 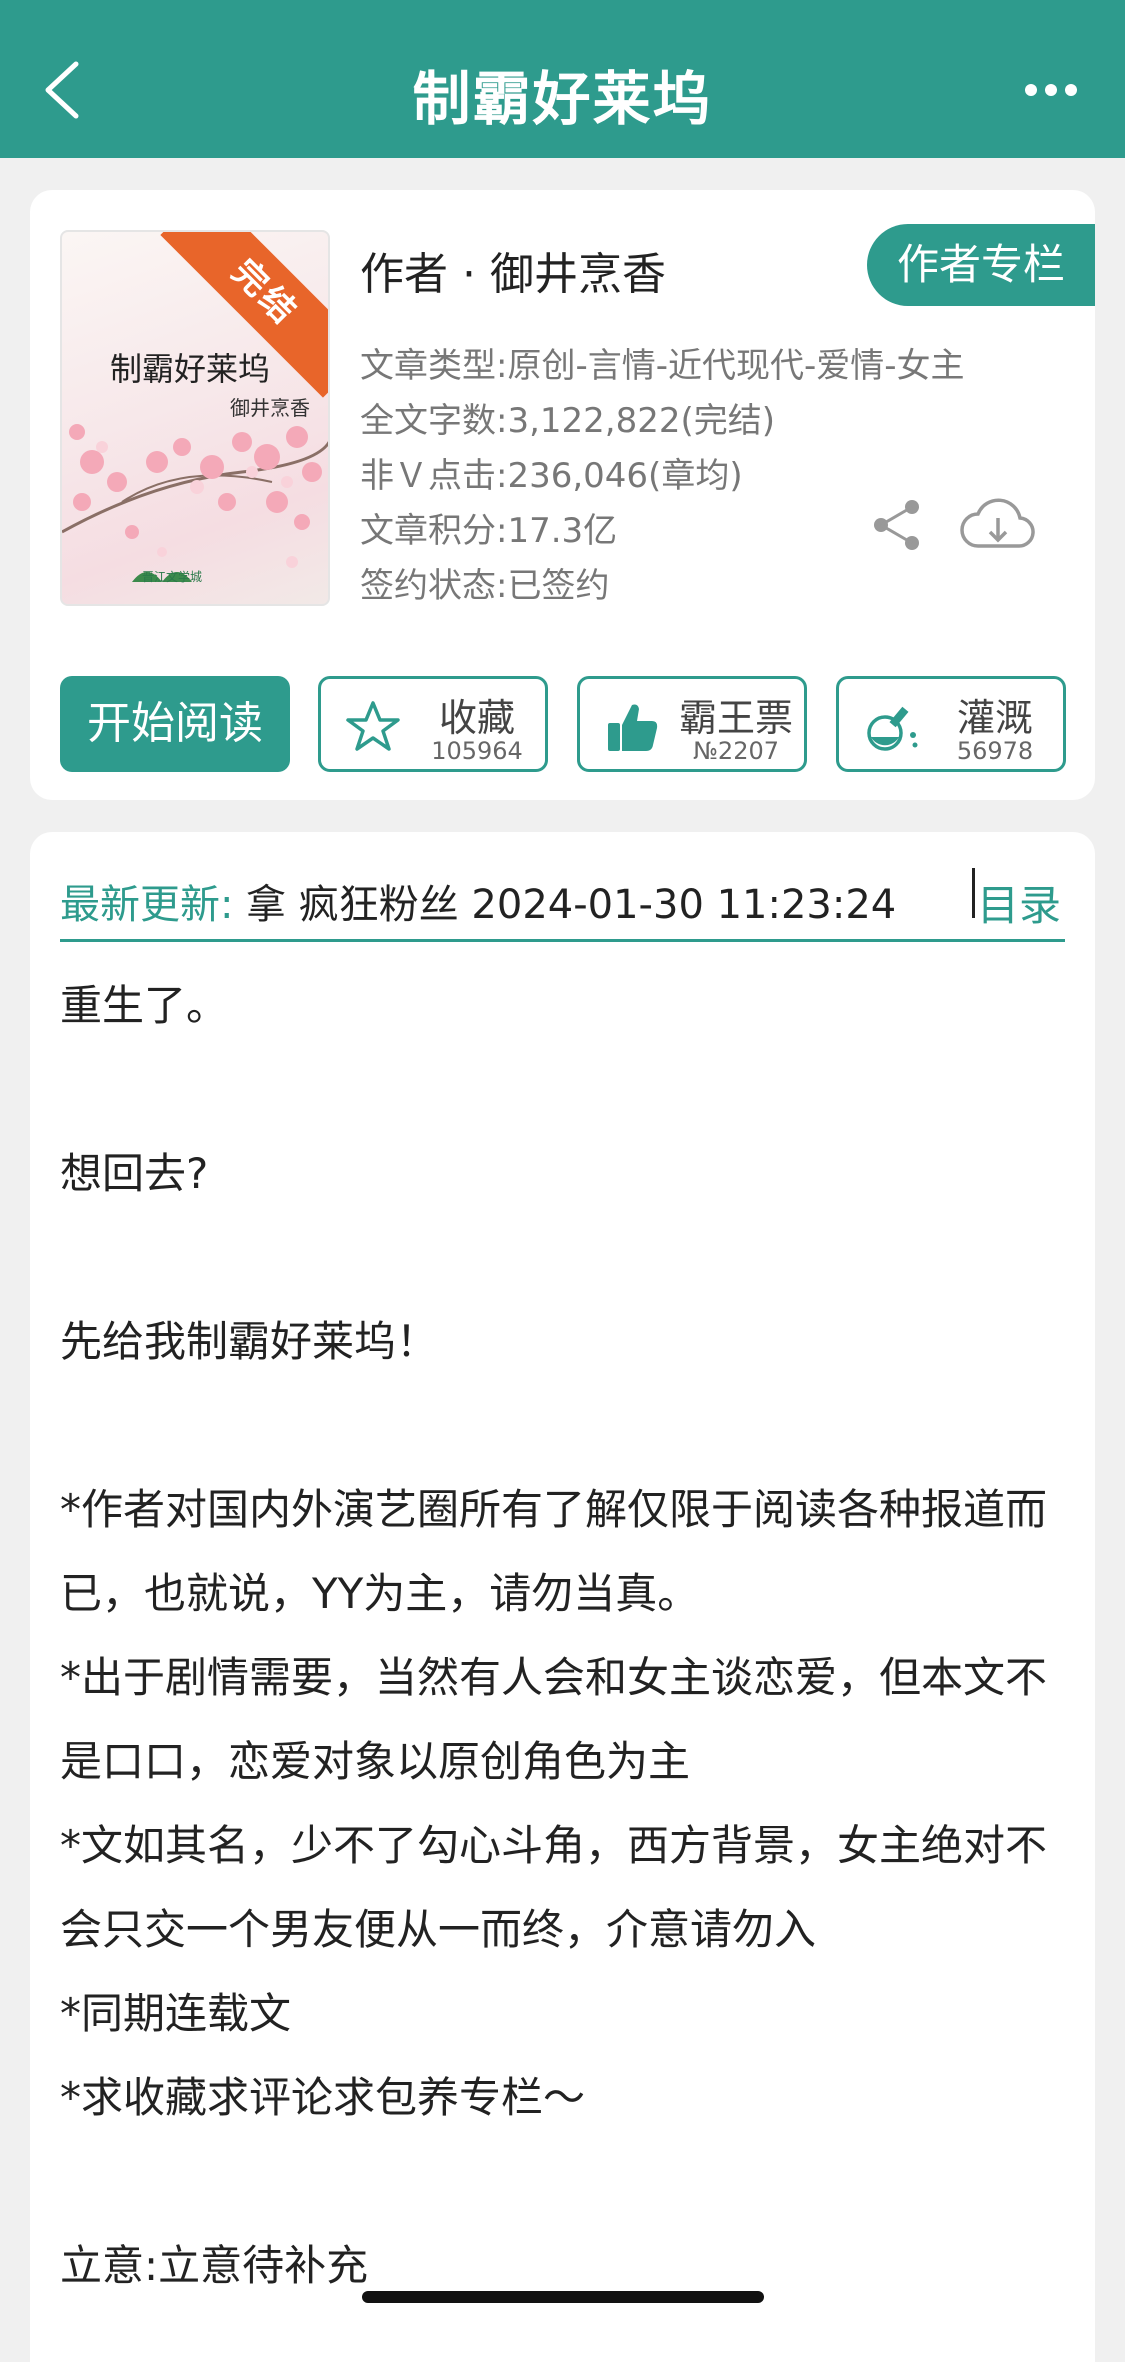 What do you see at coordinates (995, 751) in the screenshot?
I see `irrigate-count: 56978` at bounding box center [995, 751].